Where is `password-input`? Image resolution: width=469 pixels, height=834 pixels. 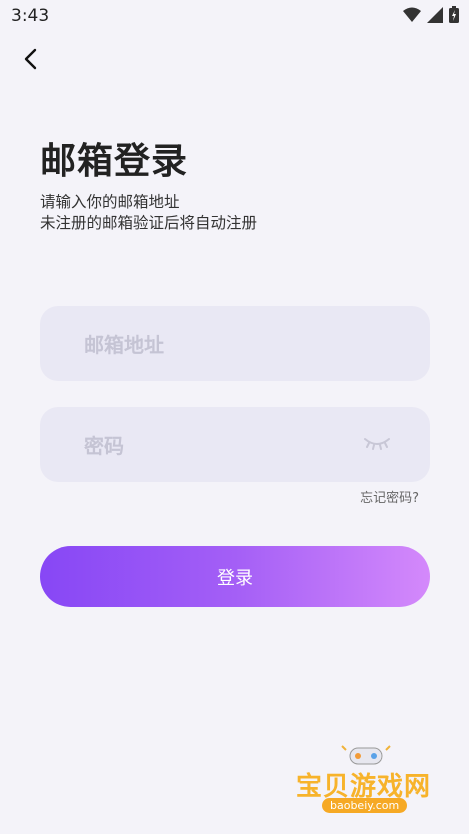
password-input is located at coordinates (234, 445).